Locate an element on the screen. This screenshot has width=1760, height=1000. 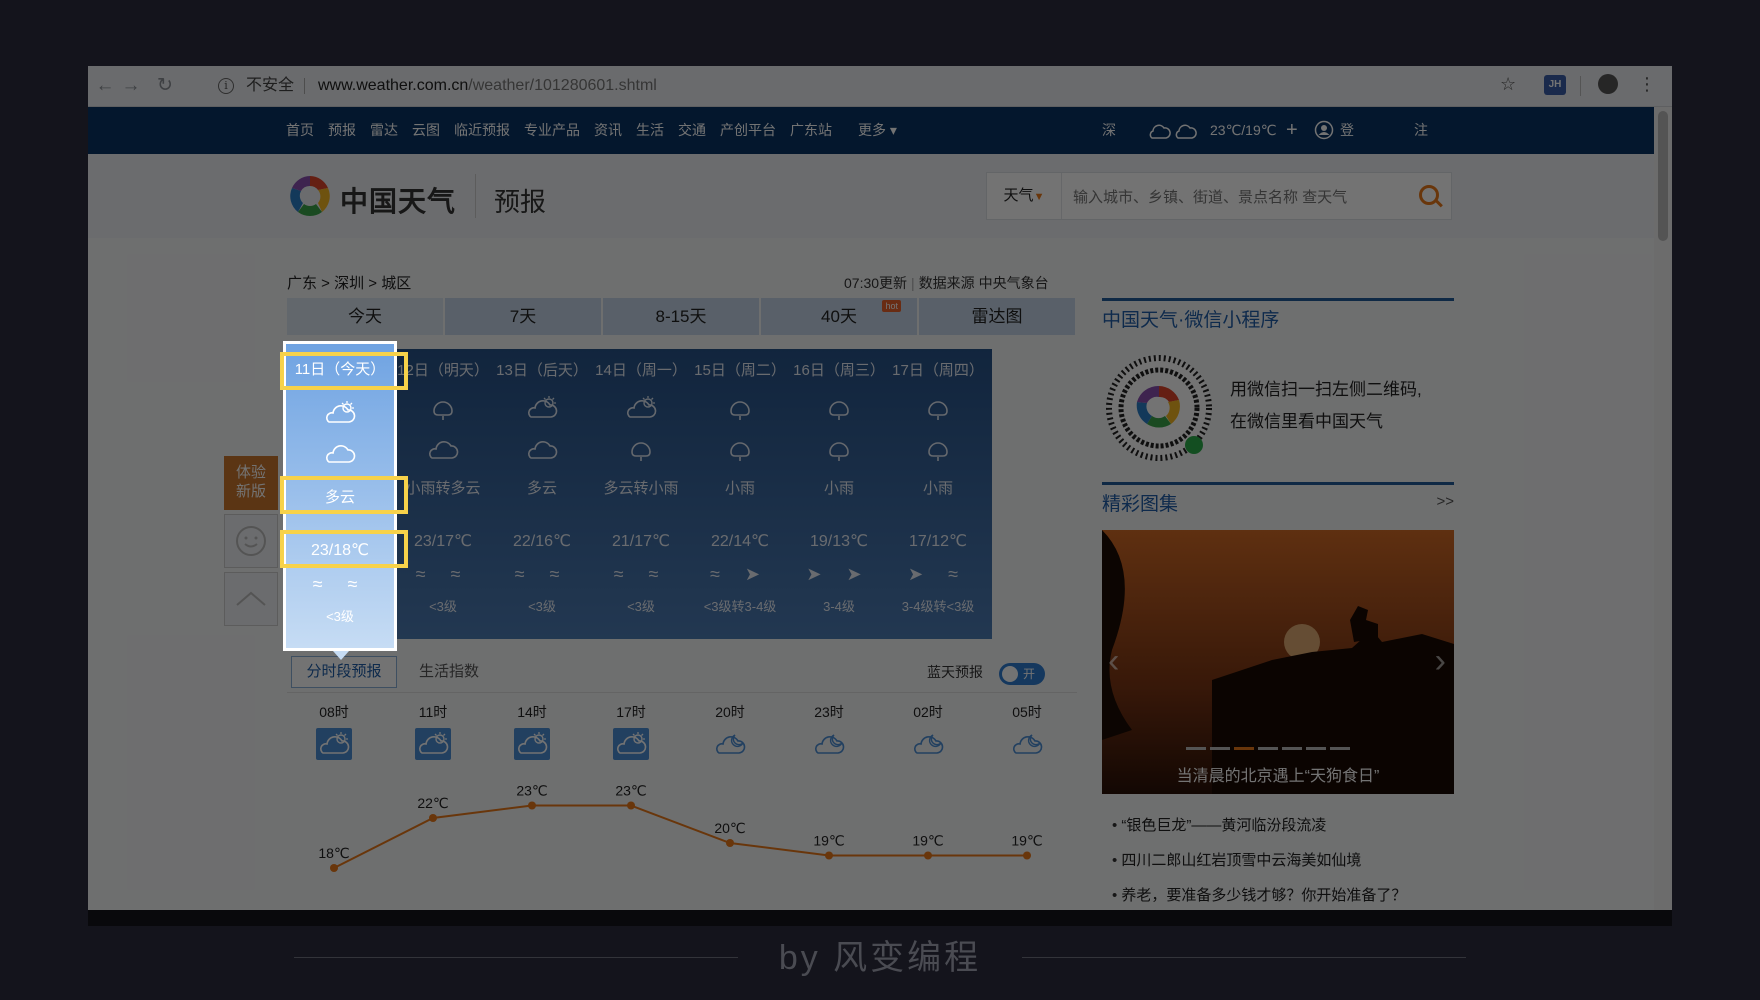
scrollbar is located at coordinates (1663, 508).